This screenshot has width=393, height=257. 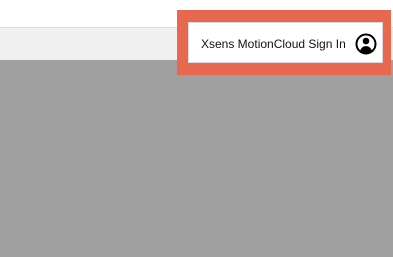 What do you see at coordinates (273, 44) in the screenshot?
I see `signin-button-label: Xsens MotionCloud Sign In` at bounding box center [273, 44].